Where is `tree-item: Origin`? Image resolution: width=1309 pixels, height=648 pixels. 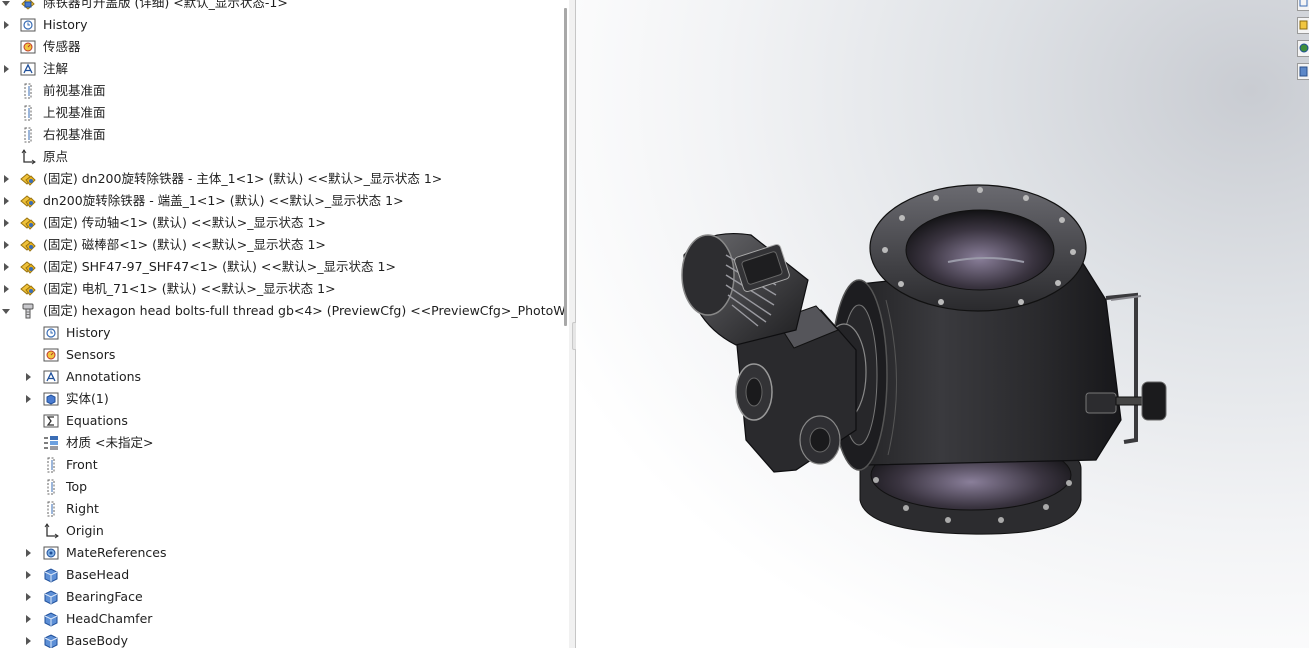
tree-item: Origin is located at coordinates (283, 531).